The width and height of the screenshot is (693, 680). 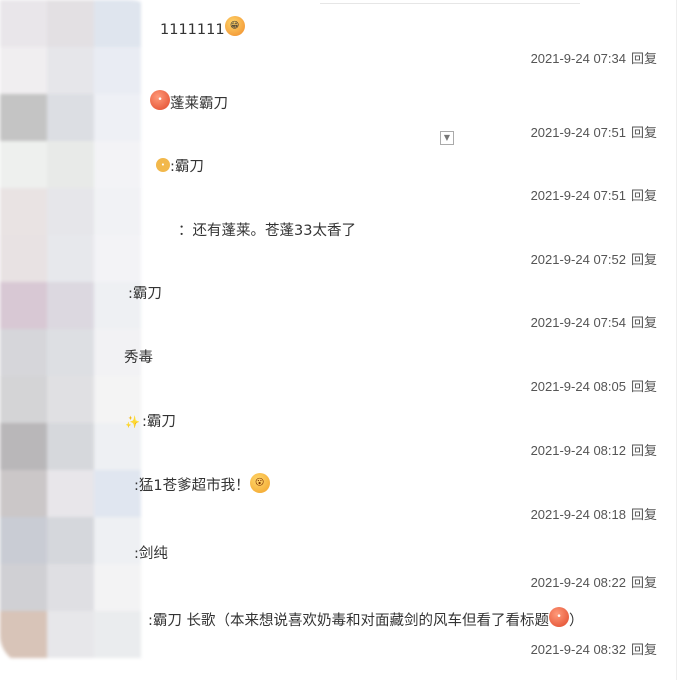 I want to click on reply-timestamp: 2021-9-24 08:22, so click(x=578, y=582).